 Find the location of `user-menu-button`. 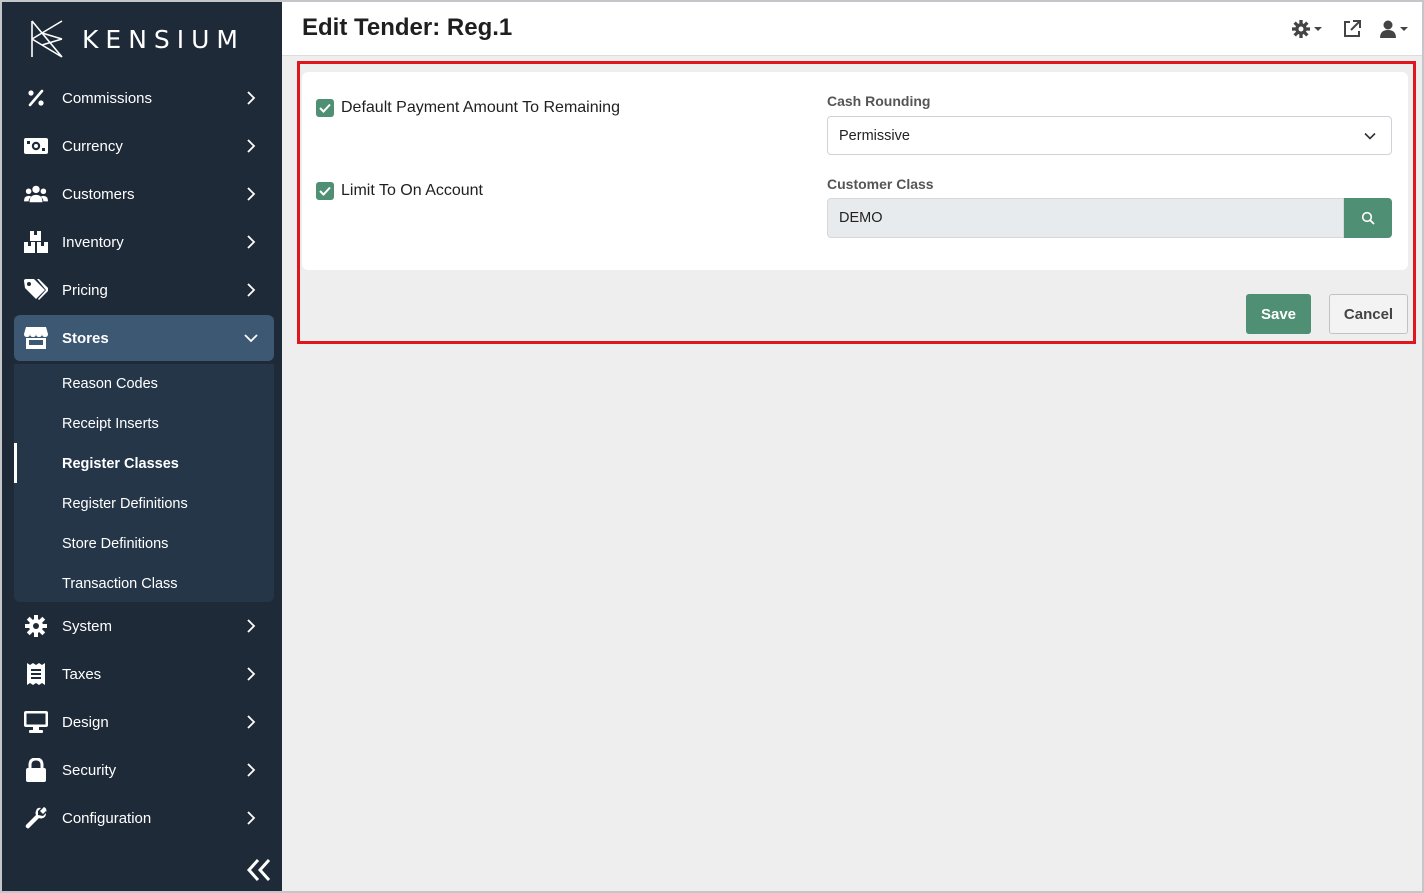

user-menu-button is located at coordinates (1394, 29).